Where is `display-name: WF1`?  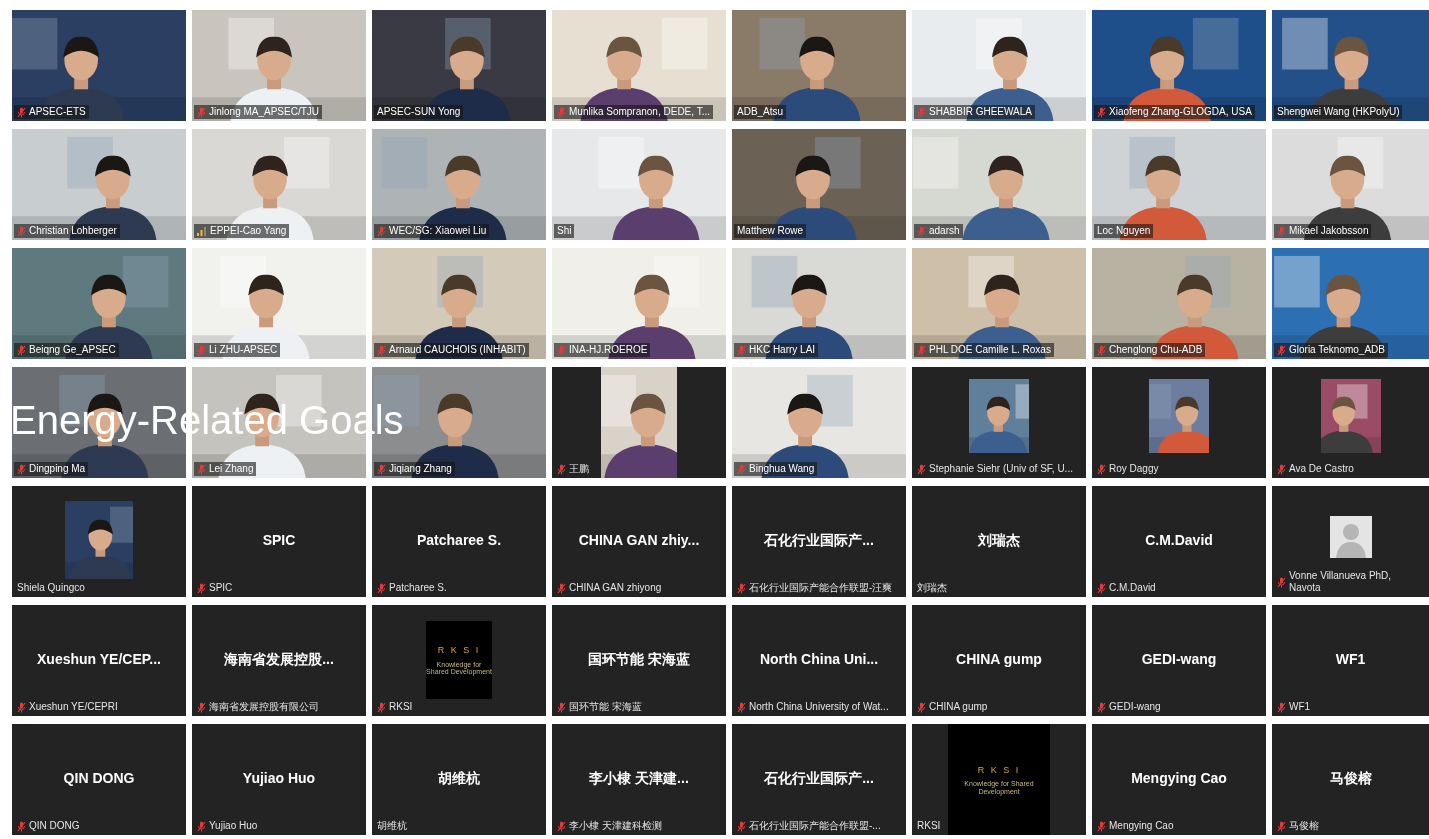
display-name: WF1 is located at coordinates (1350, 659).